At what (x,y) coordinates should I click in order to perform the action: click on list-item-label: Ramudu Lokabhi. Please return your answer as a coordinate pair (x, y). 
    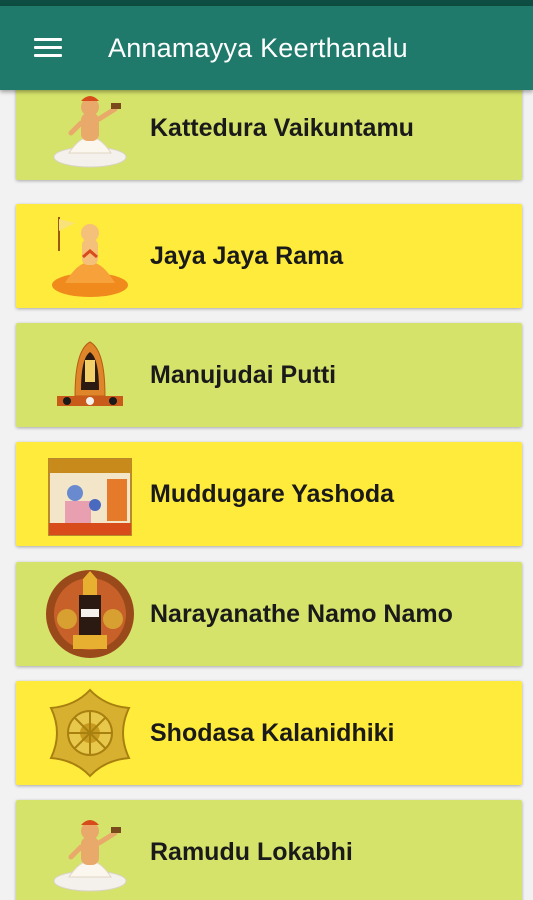
    Looking at the image, I should click on (251, 851).